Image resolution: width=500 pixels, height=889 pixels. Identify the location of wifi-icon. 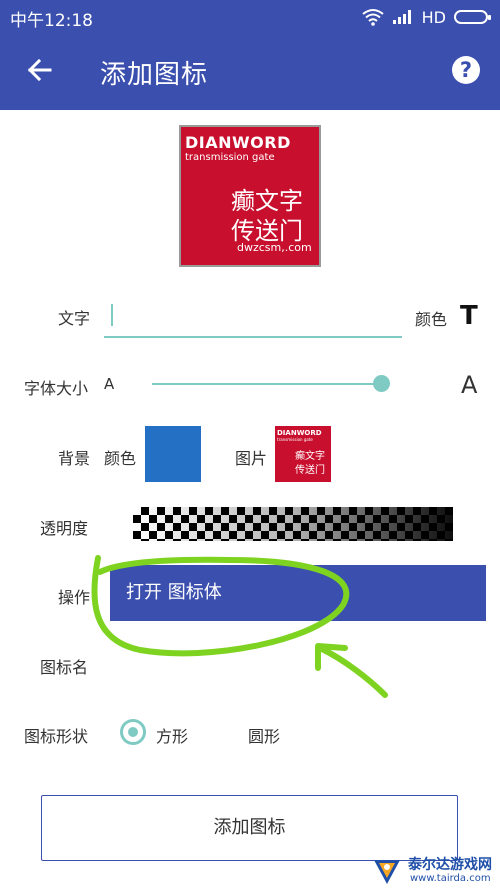
(373, 17).